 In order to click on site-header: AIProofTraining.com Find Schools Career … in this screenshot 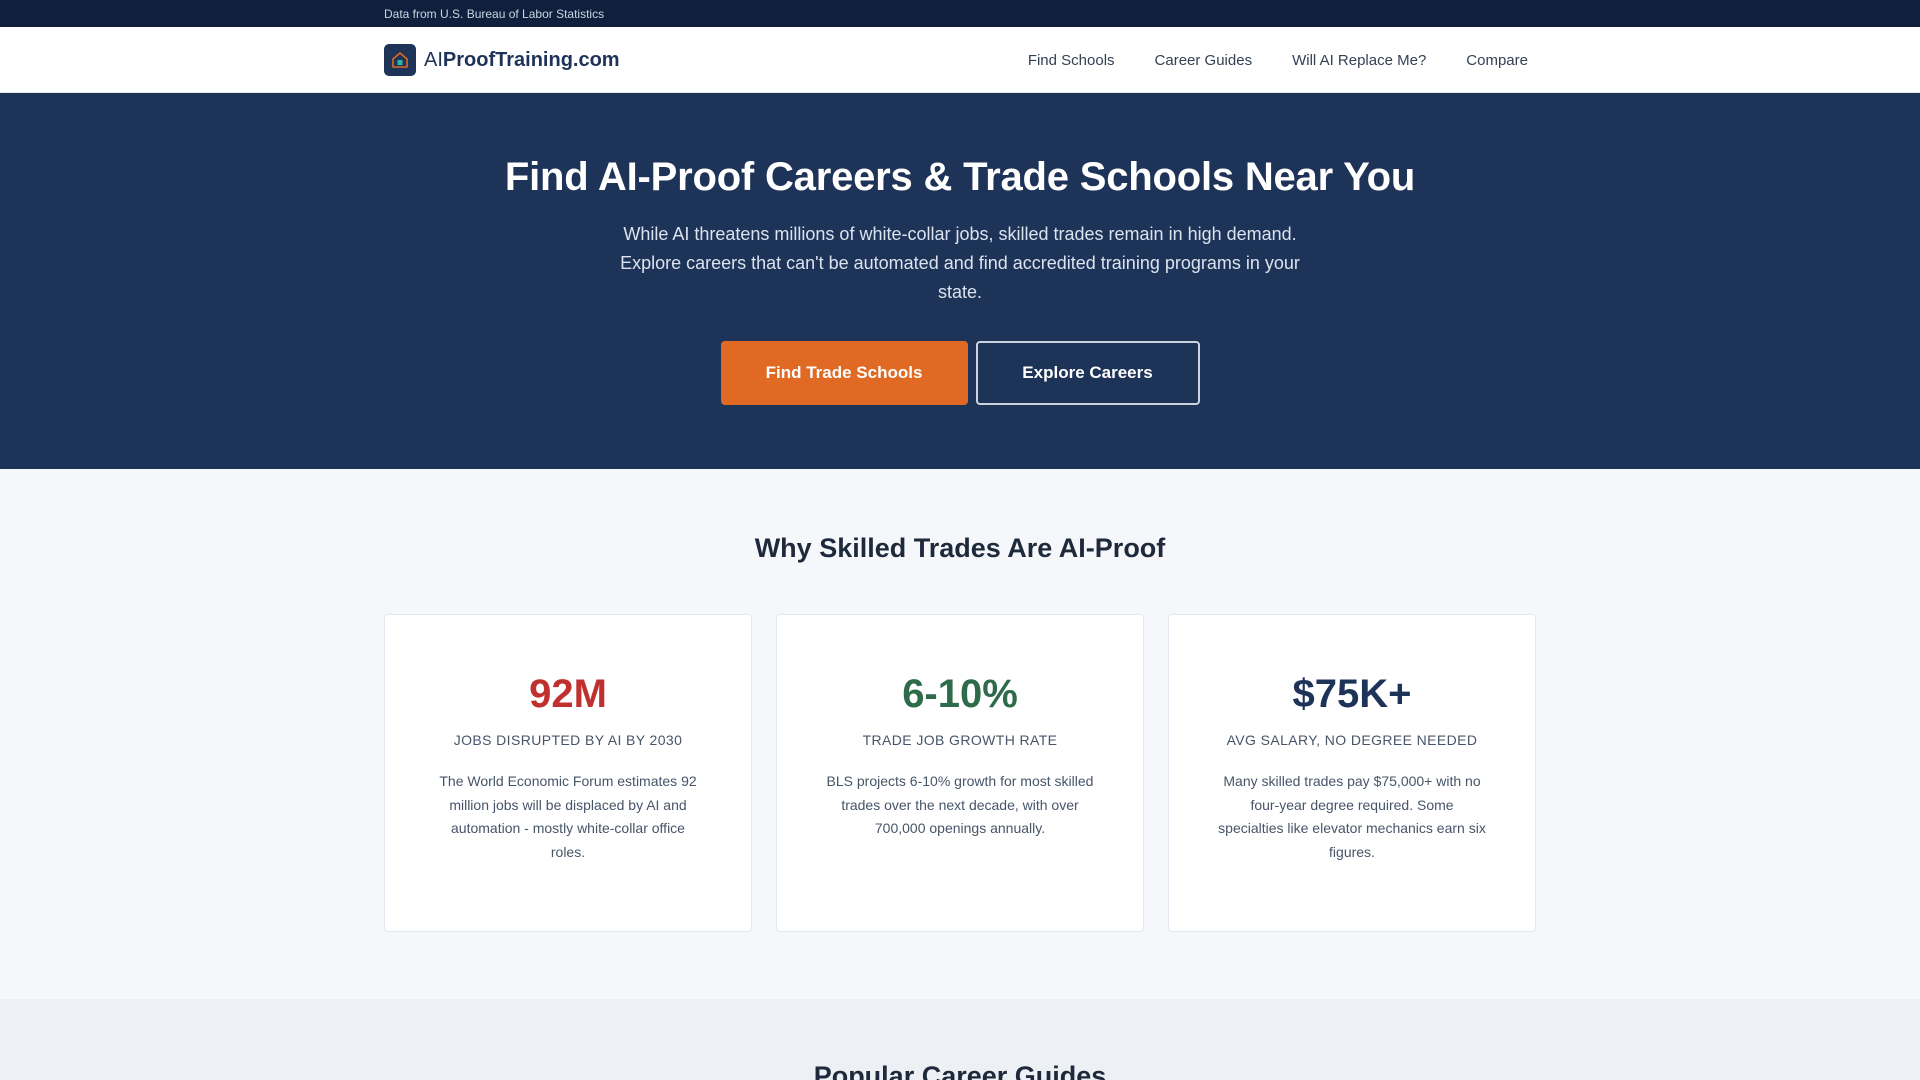, I will do `click(960, 60)`.